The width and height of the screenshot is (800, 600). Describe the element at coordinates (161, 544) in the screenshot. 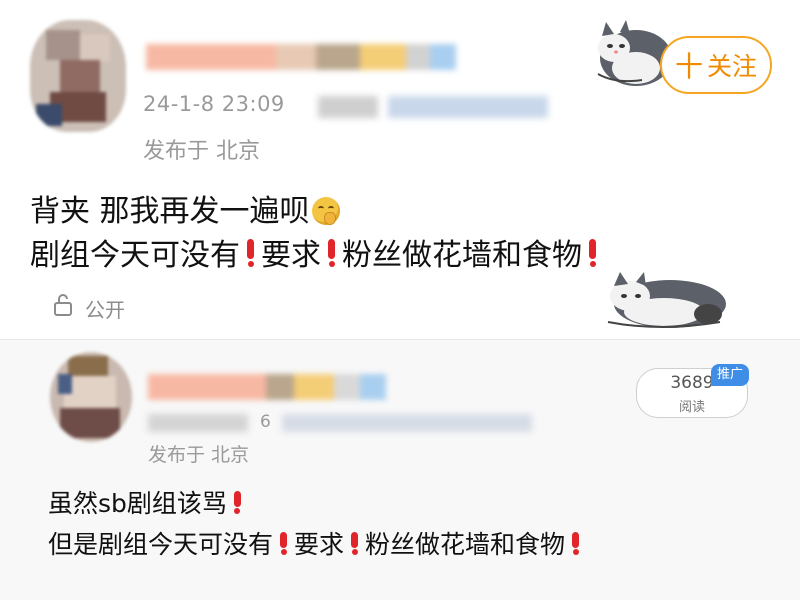

I see `repost-text-segment: 但是剧组今天可没有` at that location.